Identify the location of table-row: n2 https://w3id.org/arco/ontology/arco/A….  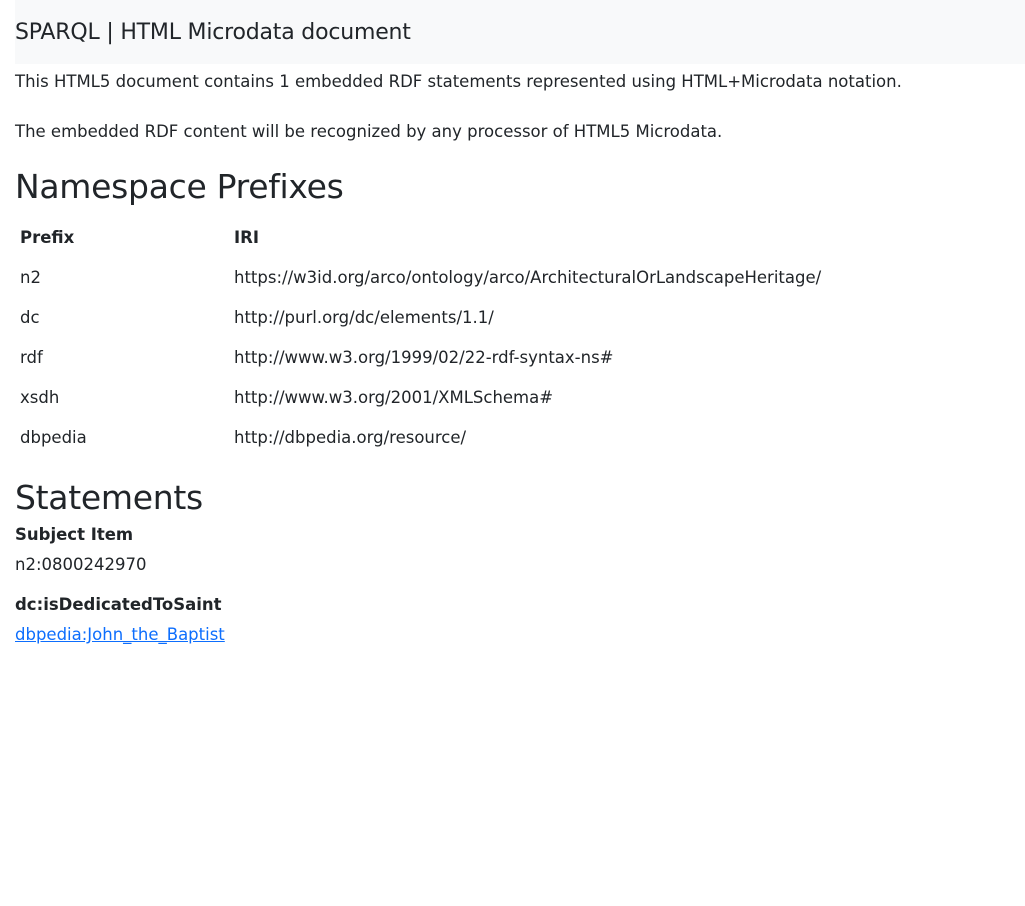
(420, 277).